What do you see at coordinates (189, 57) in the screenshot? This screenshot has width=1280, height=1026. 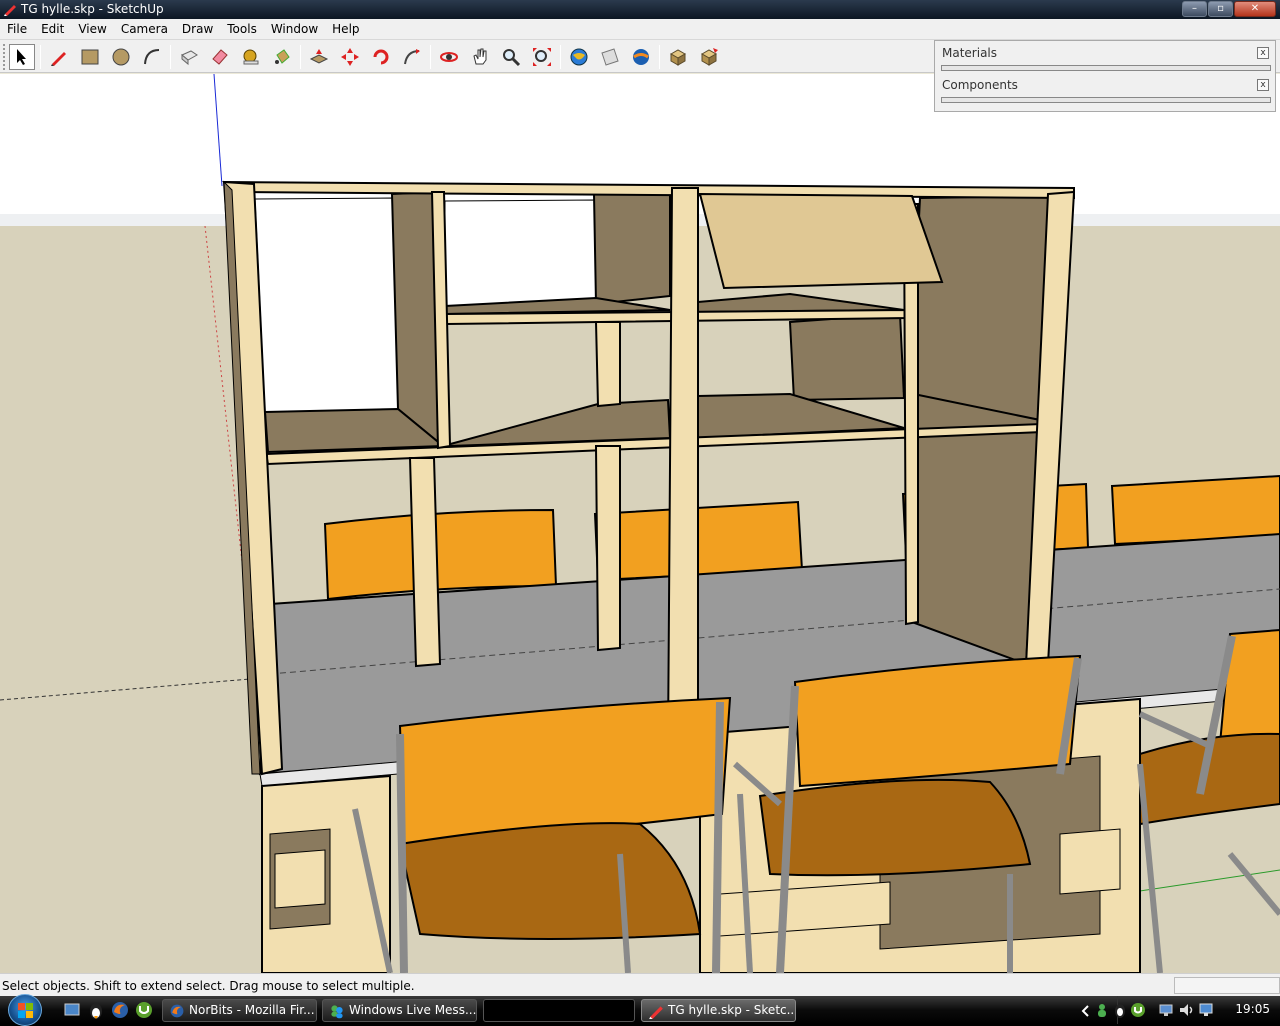 I see `make-component-button` at bounding box center [189, 57].